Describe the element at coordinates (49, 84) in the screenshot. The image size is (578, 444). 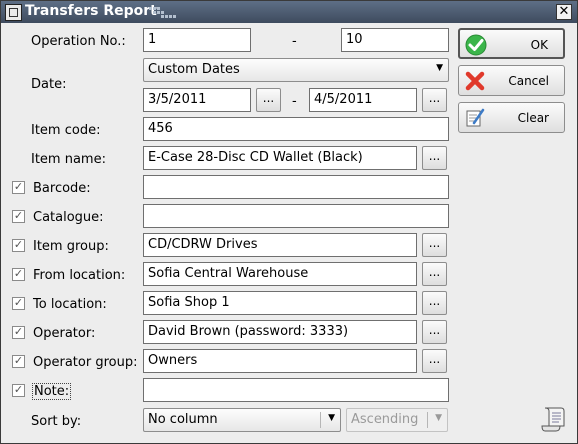
I see `date-label: Date:` at that location.